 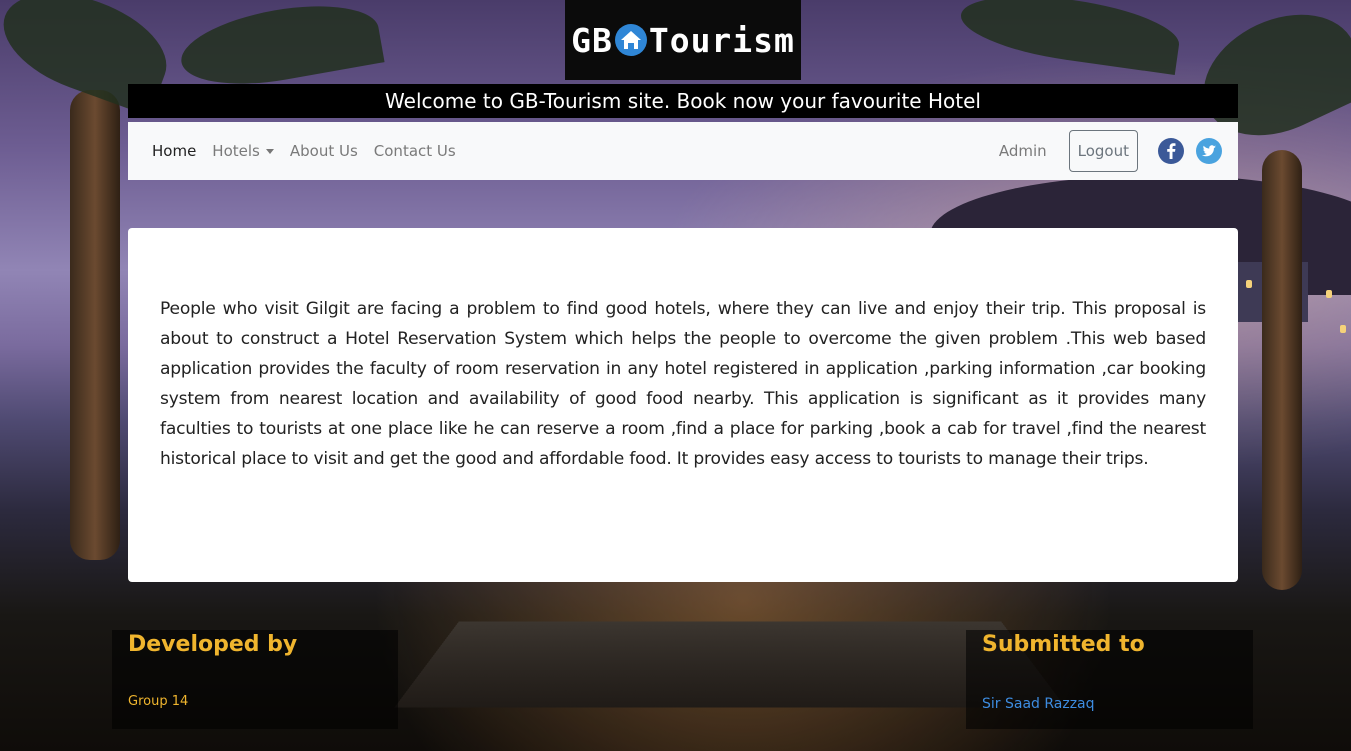 What do you see at coordinates (730, 664) in the screenshot?
I see `dining-table` at bounding box center [730, 664].